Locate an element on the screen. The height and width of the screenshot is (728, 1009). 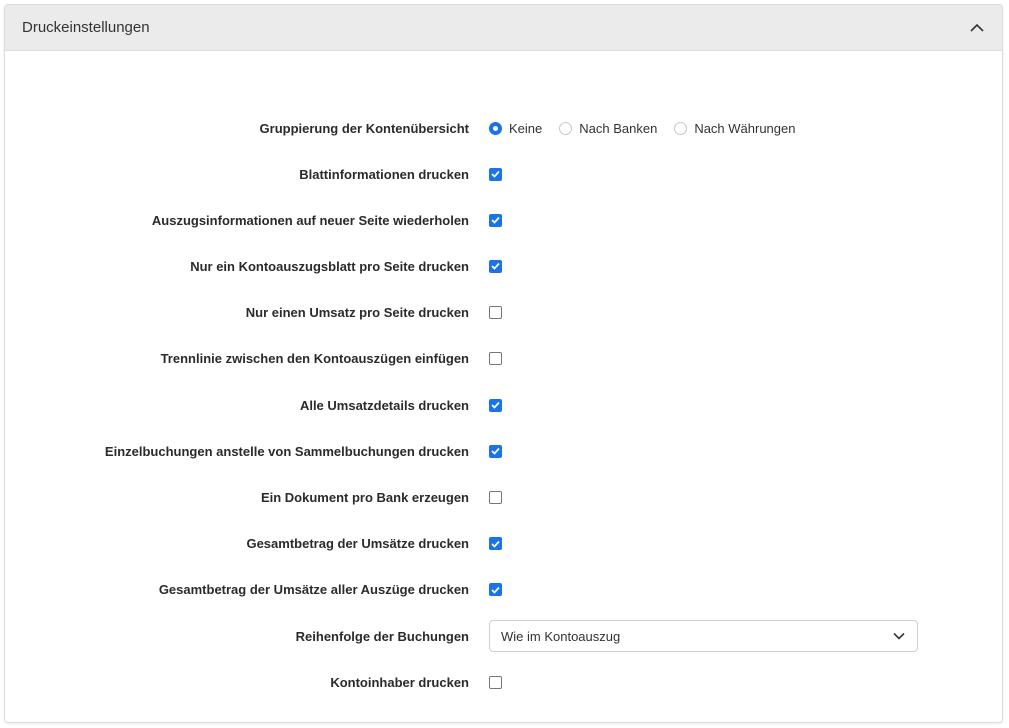
radio-label-banks: Nach Banken is located at coordinates (618, 128).